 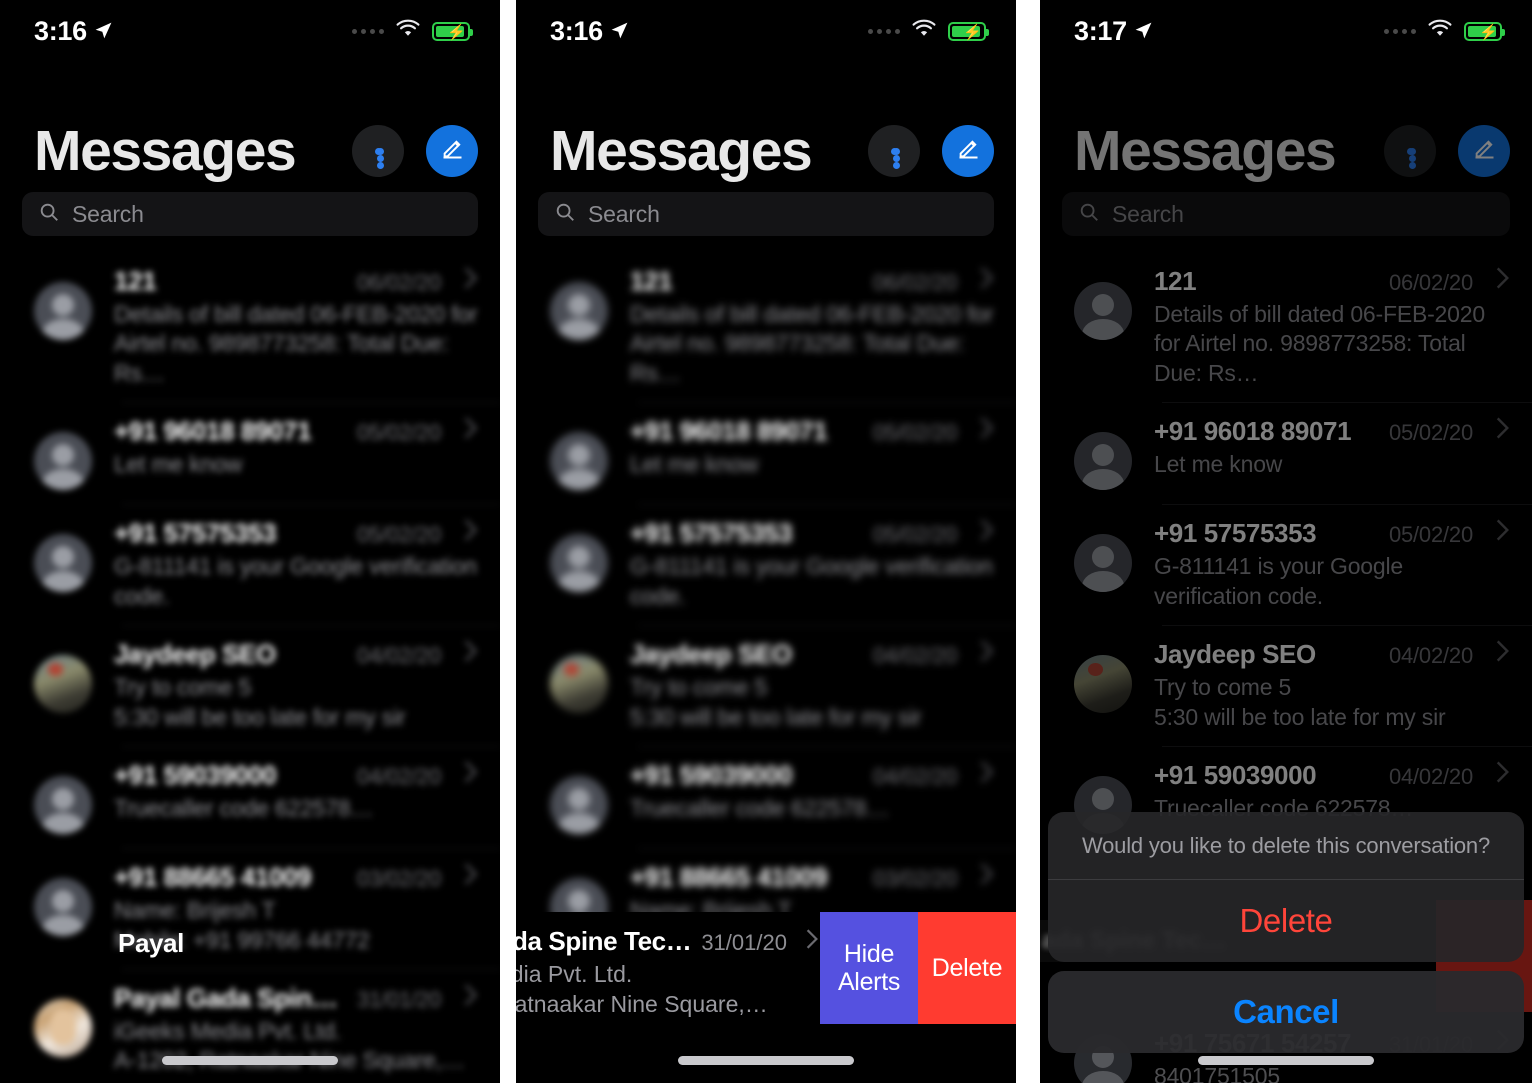 What do you see at coordinates (452, 31) in the screenshot?
I see `battery-charging-icon: ⚡` at bounding box center [452, 31].